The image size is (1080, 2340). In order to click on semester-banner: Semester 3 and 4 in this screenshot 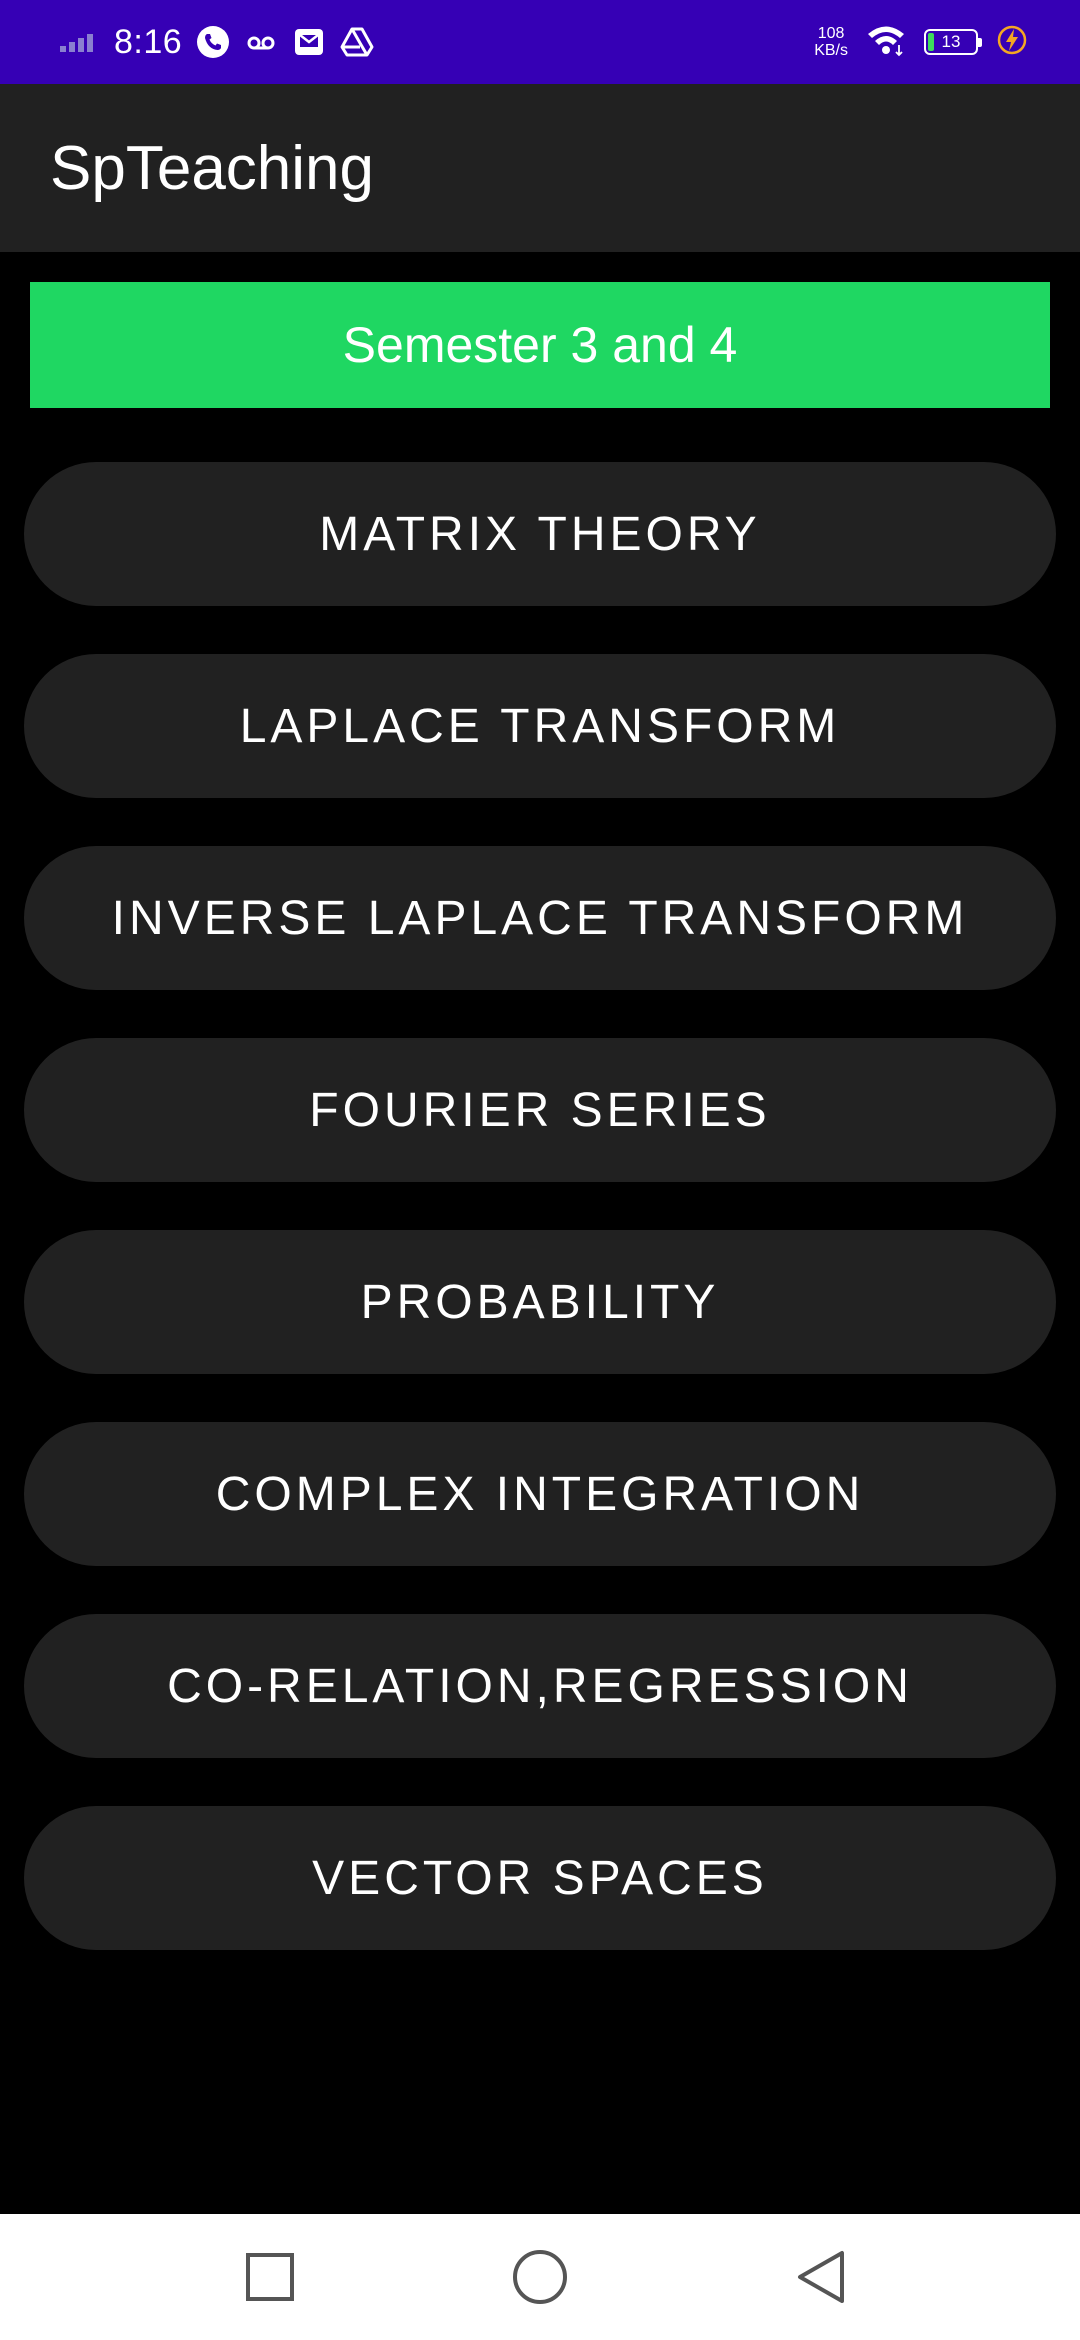, I will do `click(540, 345)`.